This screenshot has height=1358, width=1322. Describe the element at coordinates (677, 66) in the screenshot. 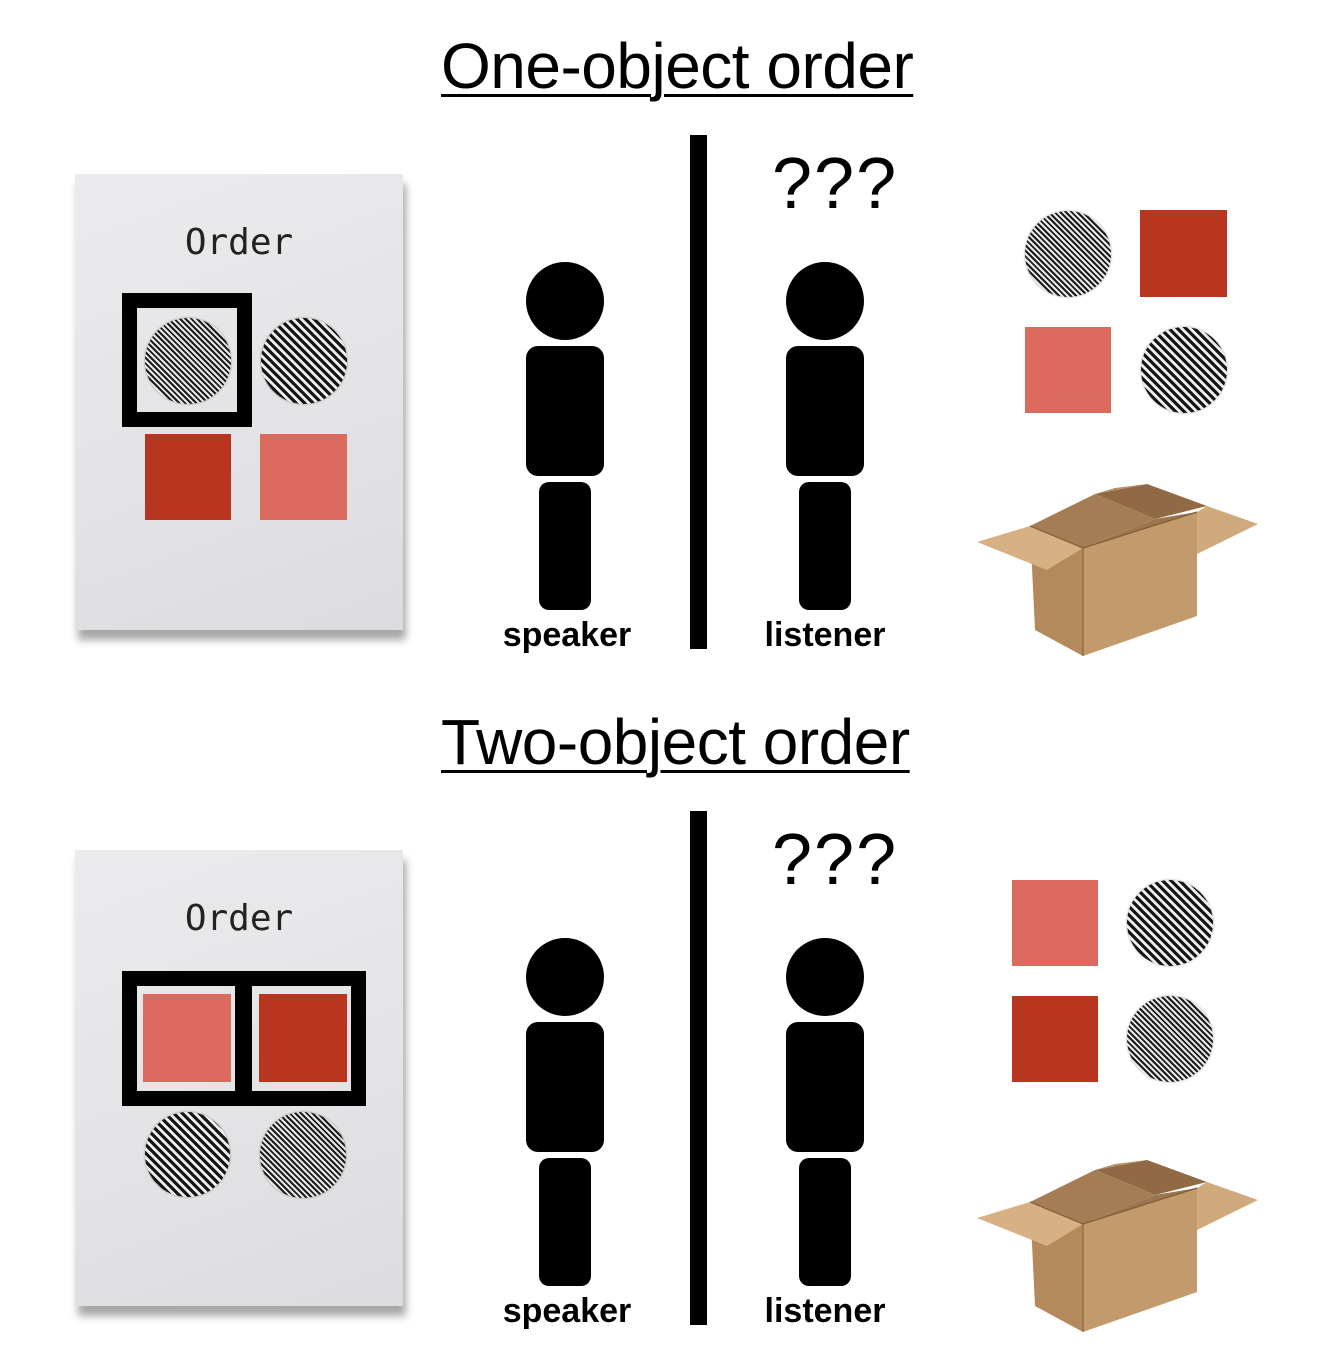

I see `panel-title: One-object order` at that location.